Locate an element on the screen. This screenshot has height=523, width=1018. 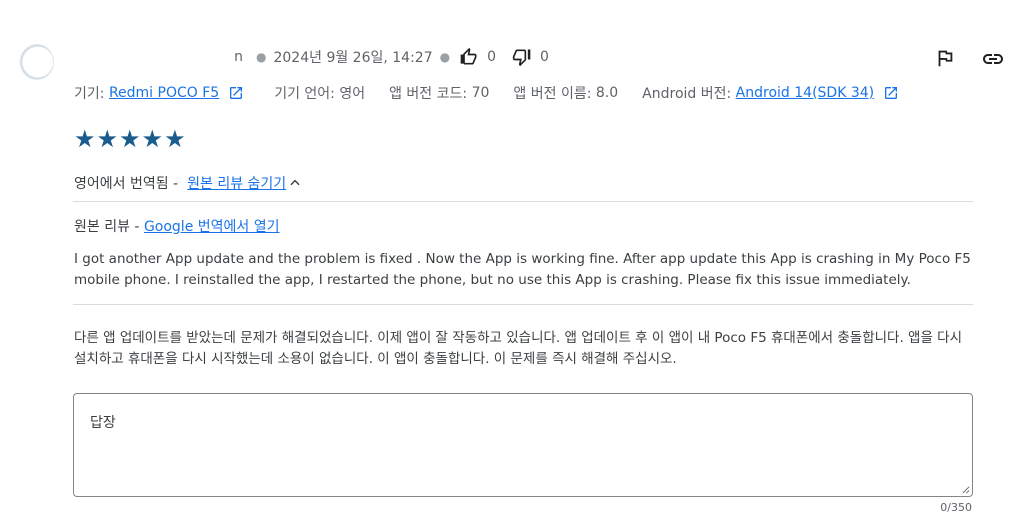
thumbs-up-button is located at coordinates (469, 57).